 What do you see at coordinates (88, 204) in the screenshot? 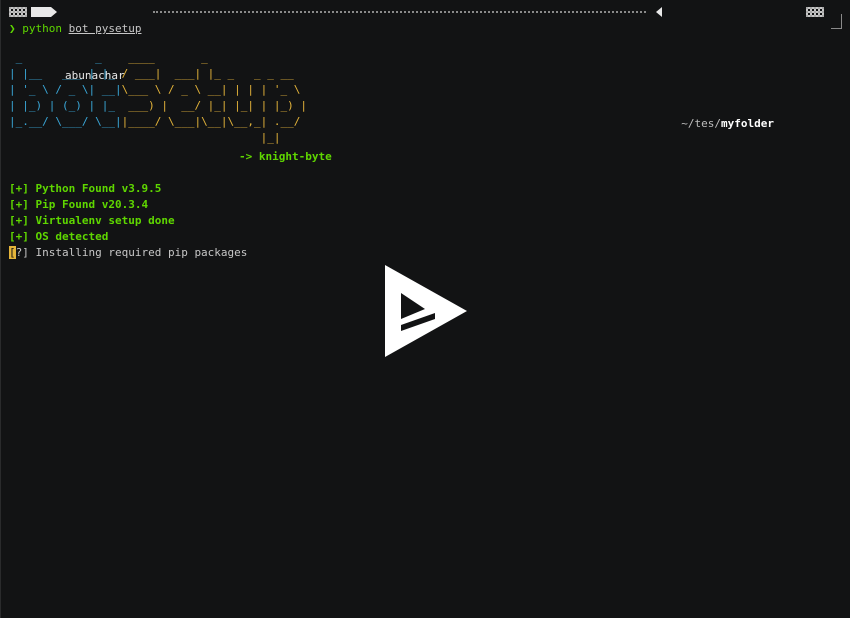
I see `output-text: Pip Found v20.3.4` at bounding box center [88, 204].